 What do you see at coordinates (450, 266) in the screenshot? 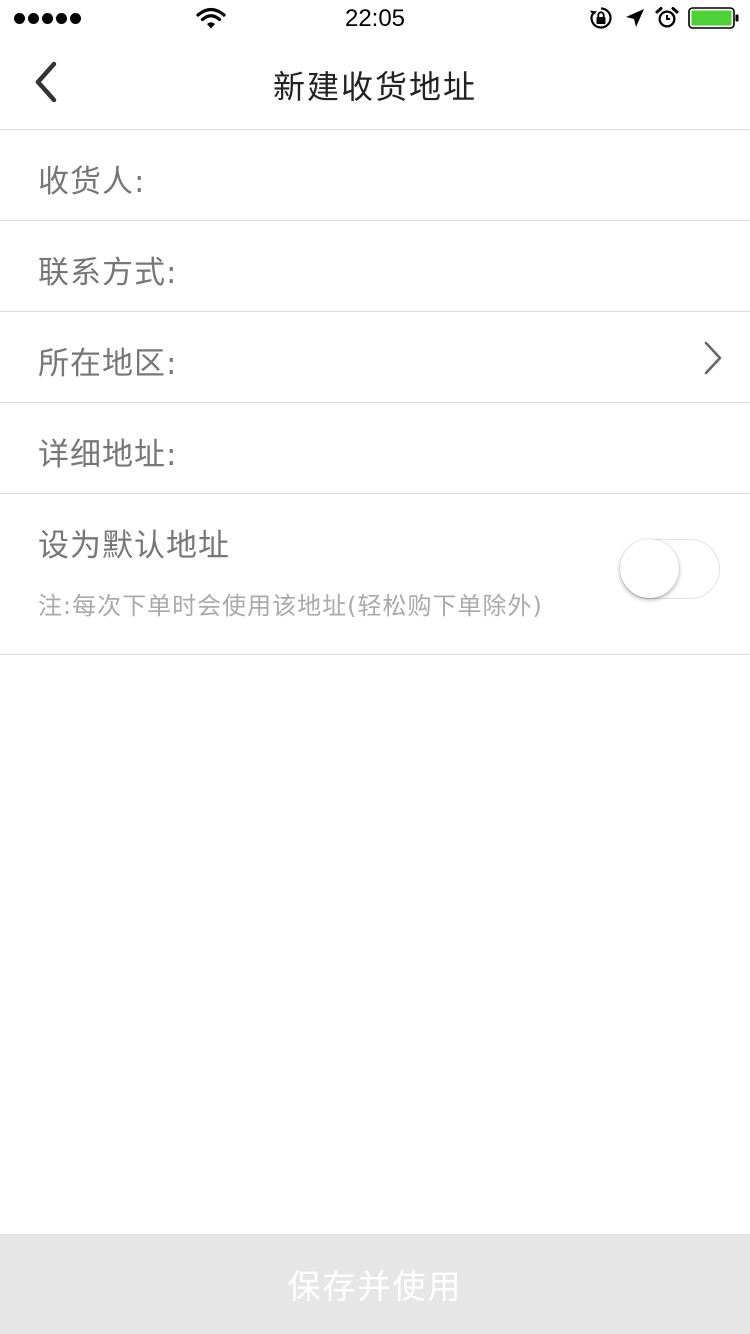
I see `contact-input` at bounding box center [450, 266].